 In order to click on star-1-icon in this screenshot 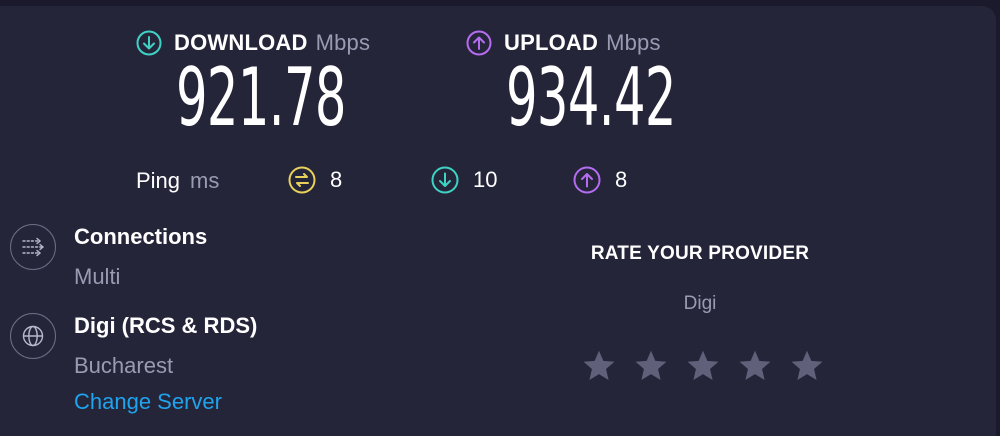, I will do `click(599, 366)`.